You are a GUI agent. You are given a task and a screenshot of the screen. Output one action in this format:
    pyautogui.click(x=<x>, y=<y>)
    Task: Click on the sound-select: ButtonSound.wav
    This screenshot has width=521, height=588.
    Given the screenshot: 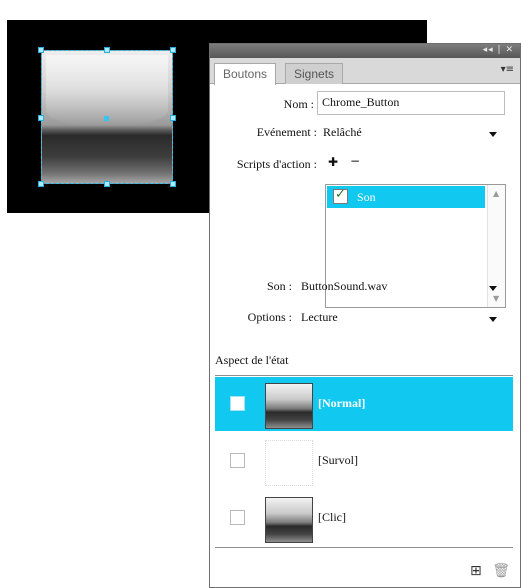 What is the action you would take?
    pyautogui.click(x=344, y=286)
    